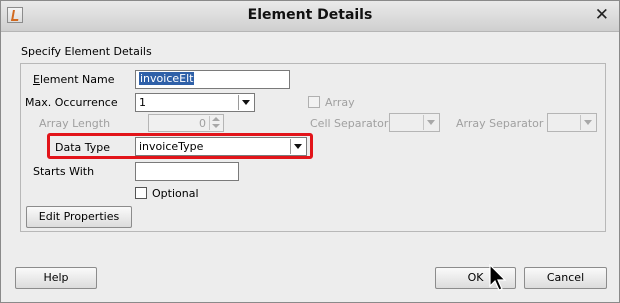 Image resolution: width=620 pixels, height=303 pixels. What do you see at coordinates (202, 123) in the screenshot?
I see `array-length-value: 0` at bounding box center [202, 123].